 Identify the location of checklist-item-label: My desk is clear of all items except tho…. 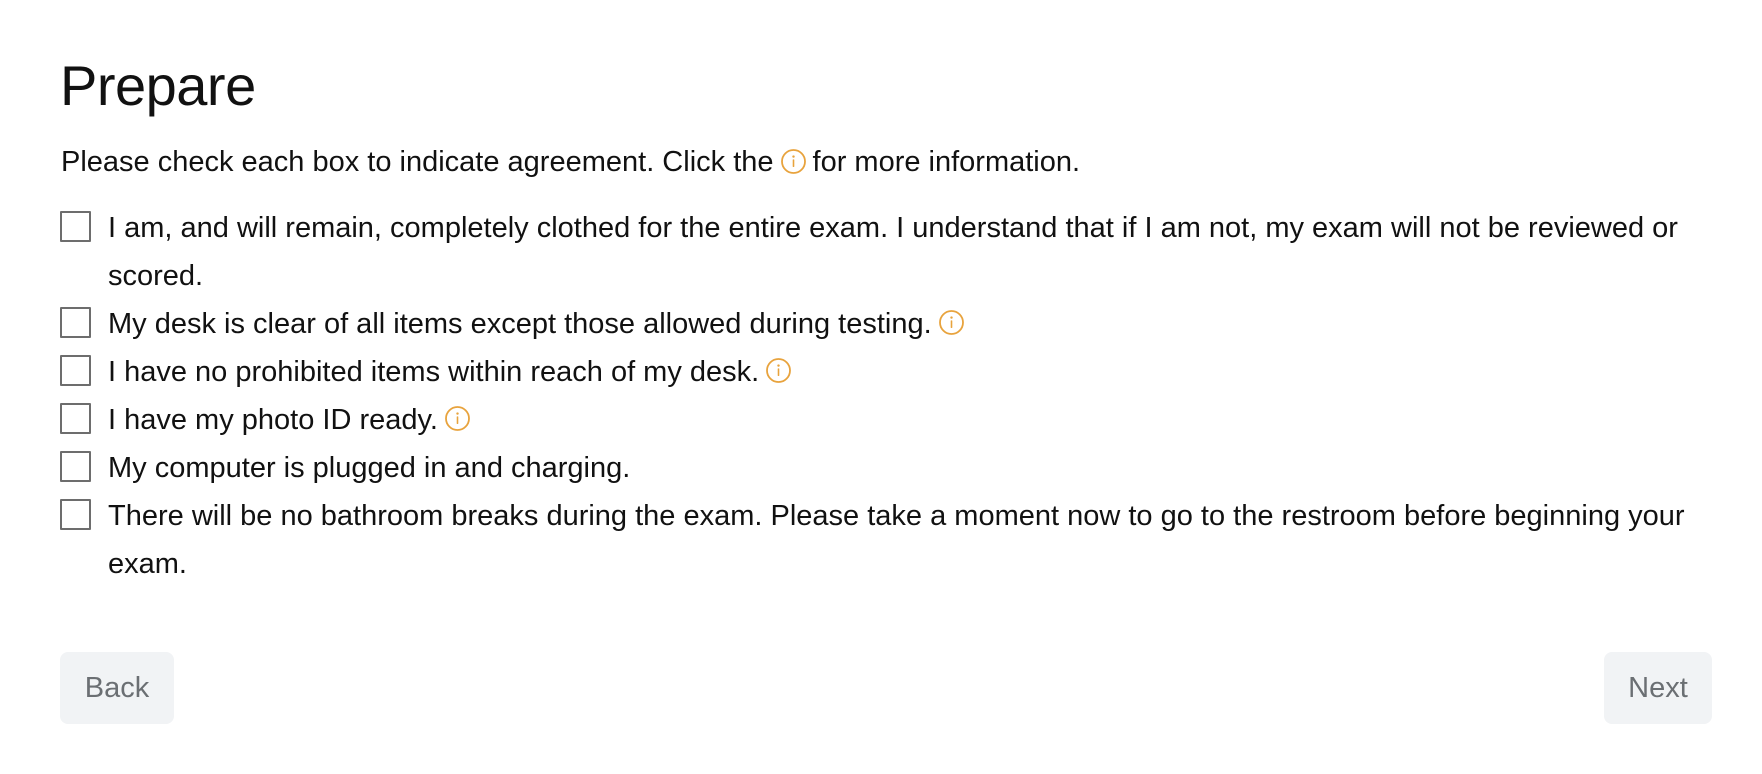
(520, 324).